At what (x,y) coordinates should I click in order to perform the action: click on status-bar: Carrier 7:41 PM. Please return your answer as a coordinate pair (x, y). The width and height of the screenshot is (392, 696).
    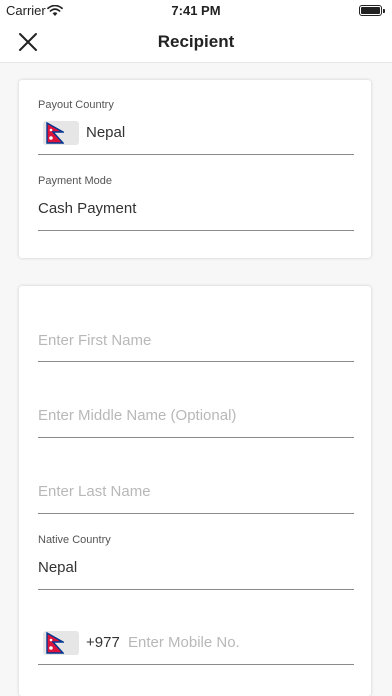
    Looking at the image, I should click on (196, 11).